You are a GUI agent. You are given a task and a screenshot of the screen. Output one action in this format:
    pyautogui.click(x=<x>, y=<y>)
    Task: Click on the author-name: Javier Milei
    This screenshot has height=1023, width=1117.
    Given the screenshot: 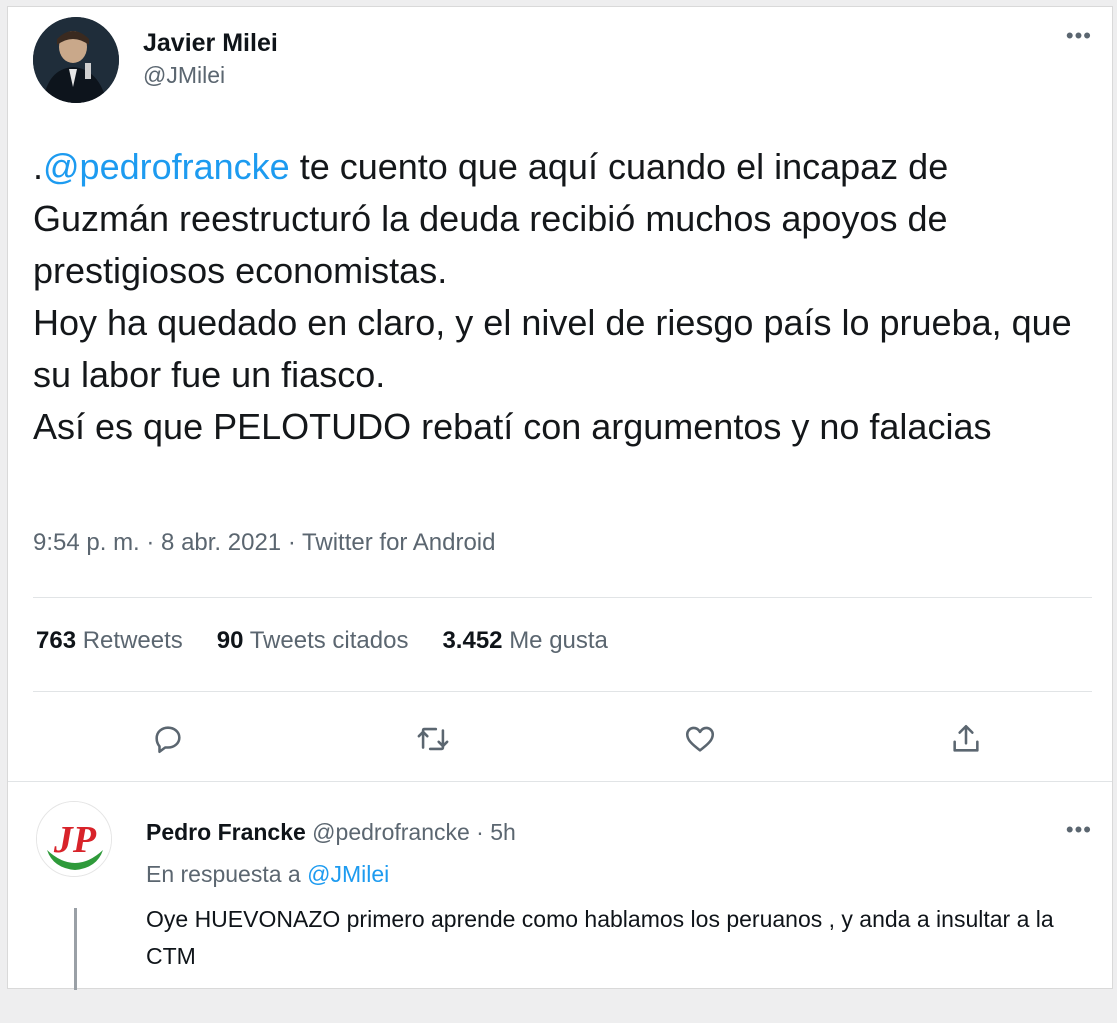 What is the action you would take?
    pyautogui.click(x=210, y=43)
    